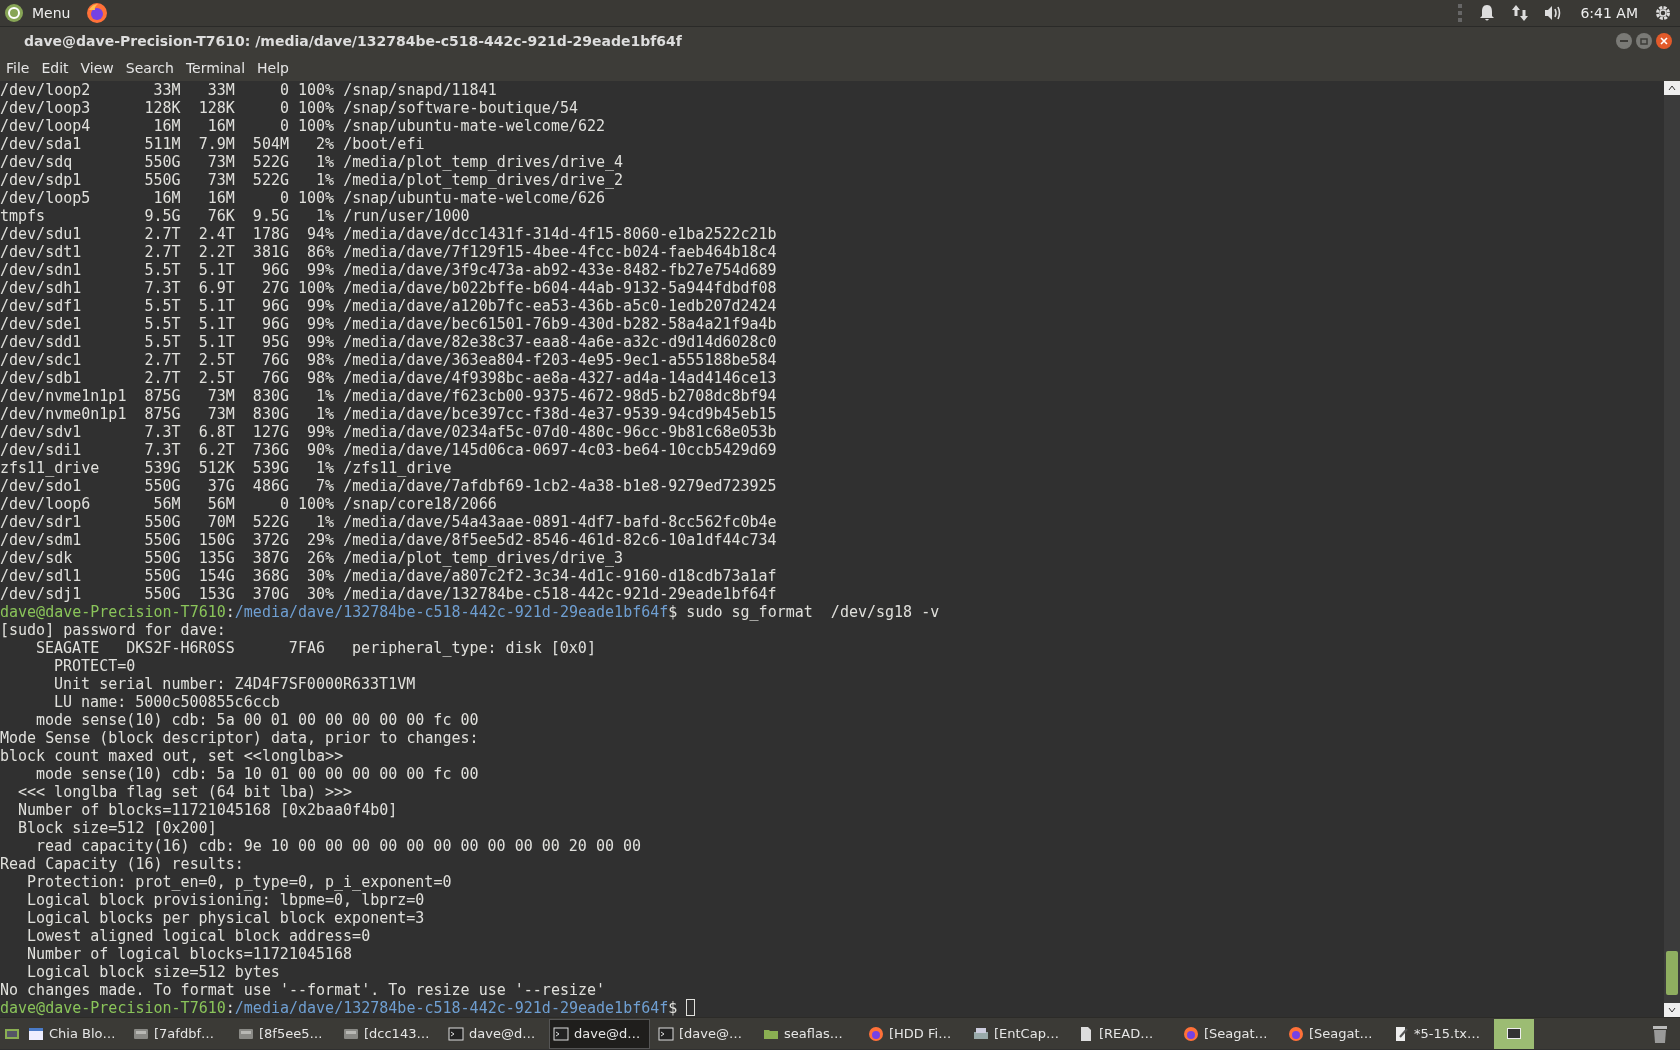 The width and height of the screenshot is (1680, 1050). What do you see at coordinates (226, 918) in the screenshot?
I see `terminal-line: Logical blocks per physical block exponent=3` at bounding box center [226, 918].